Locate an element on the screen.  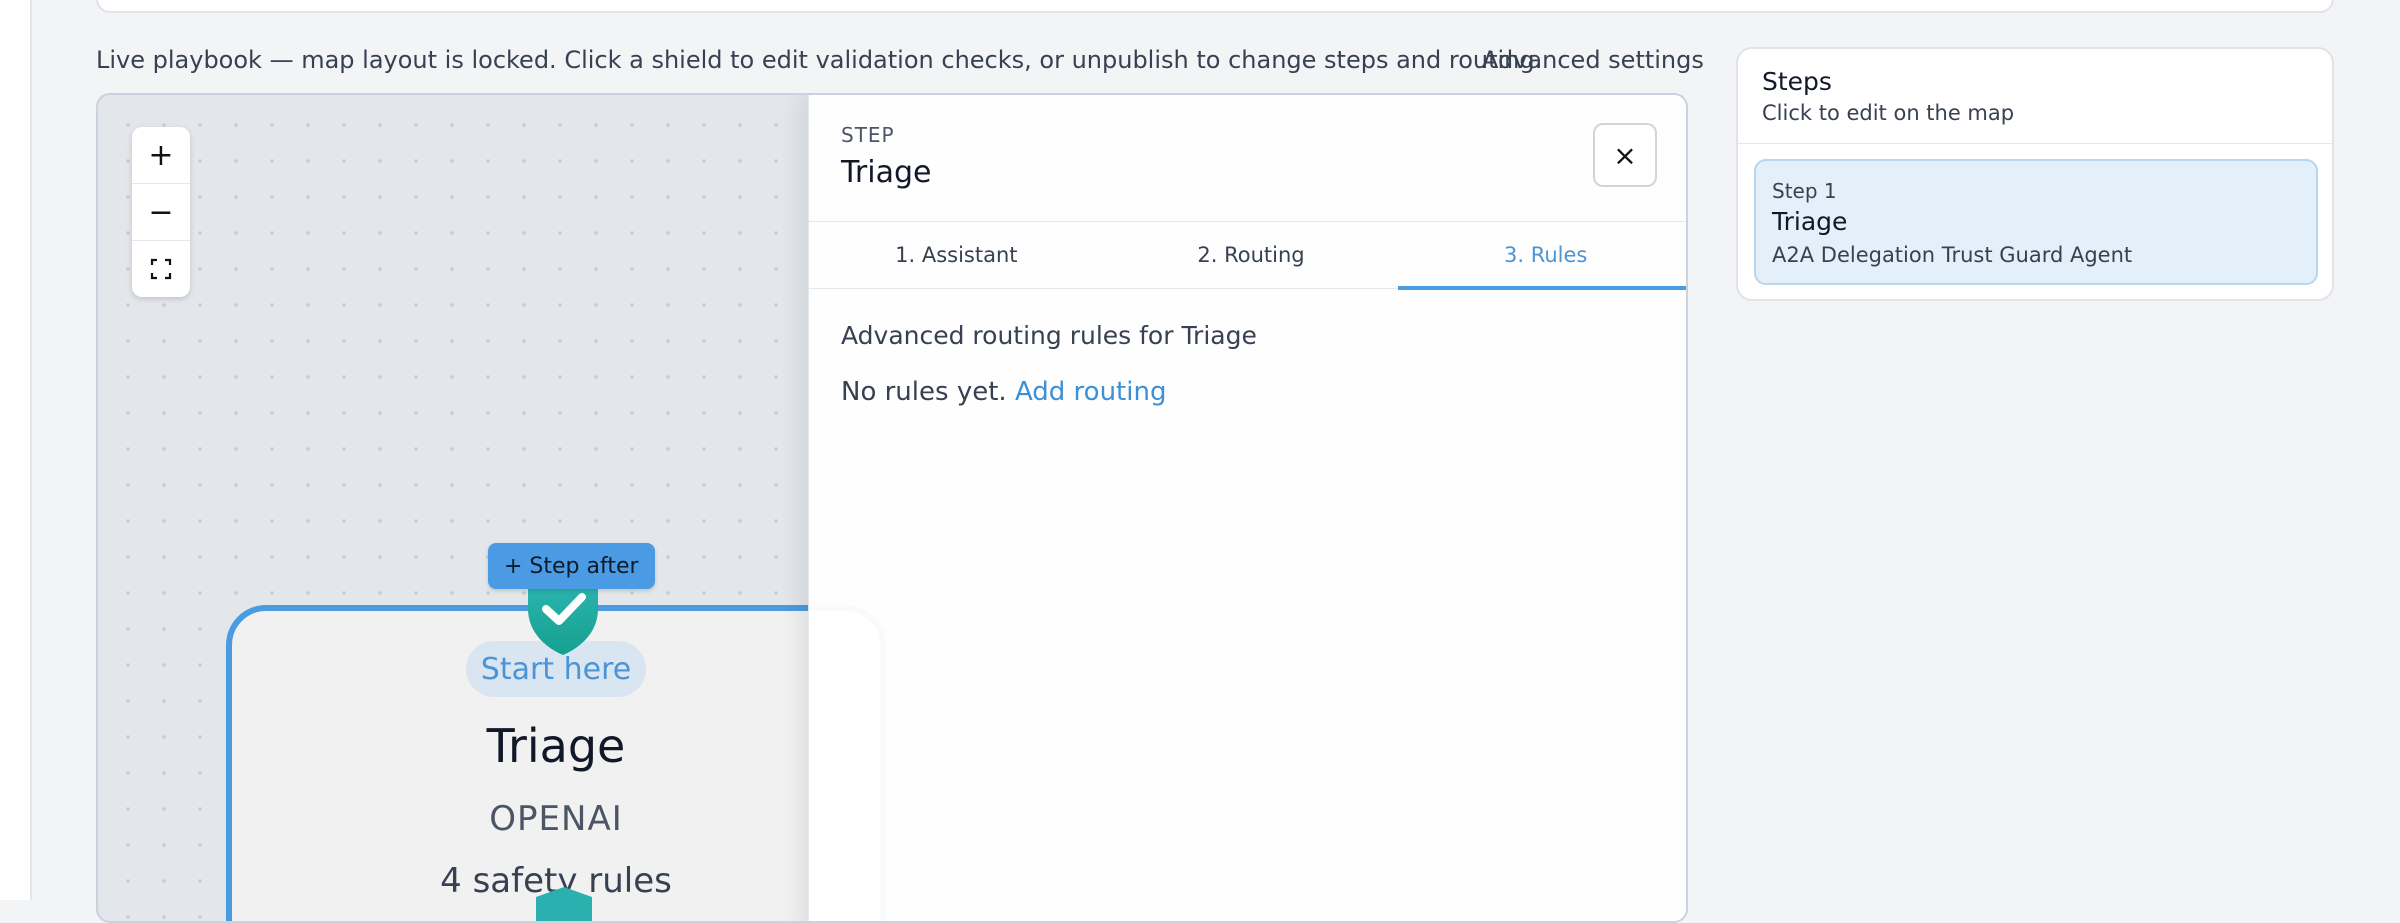
zoom-out-button: − is located at coordinates (161, 212).